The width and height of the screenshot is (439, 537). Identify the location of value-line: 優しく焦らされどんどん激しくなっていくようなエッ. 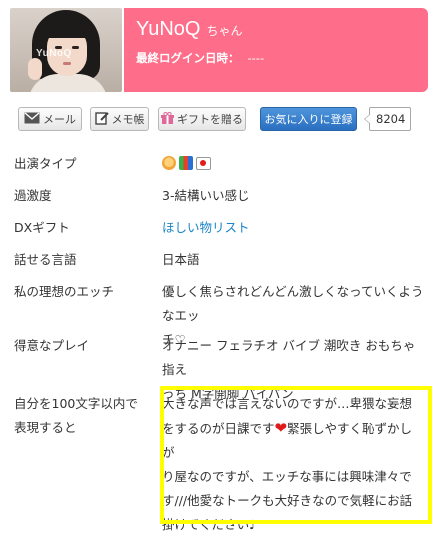
(293, 303).